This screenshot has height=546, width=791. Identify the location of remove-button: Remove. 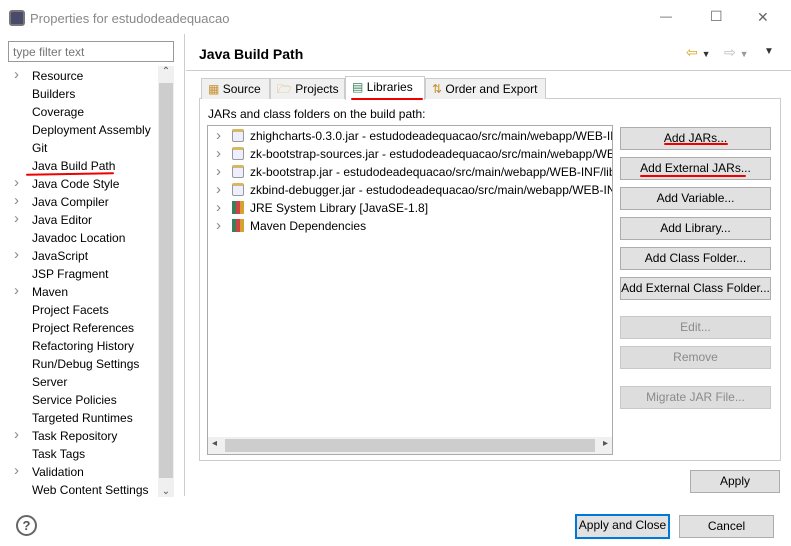
(695, 357).